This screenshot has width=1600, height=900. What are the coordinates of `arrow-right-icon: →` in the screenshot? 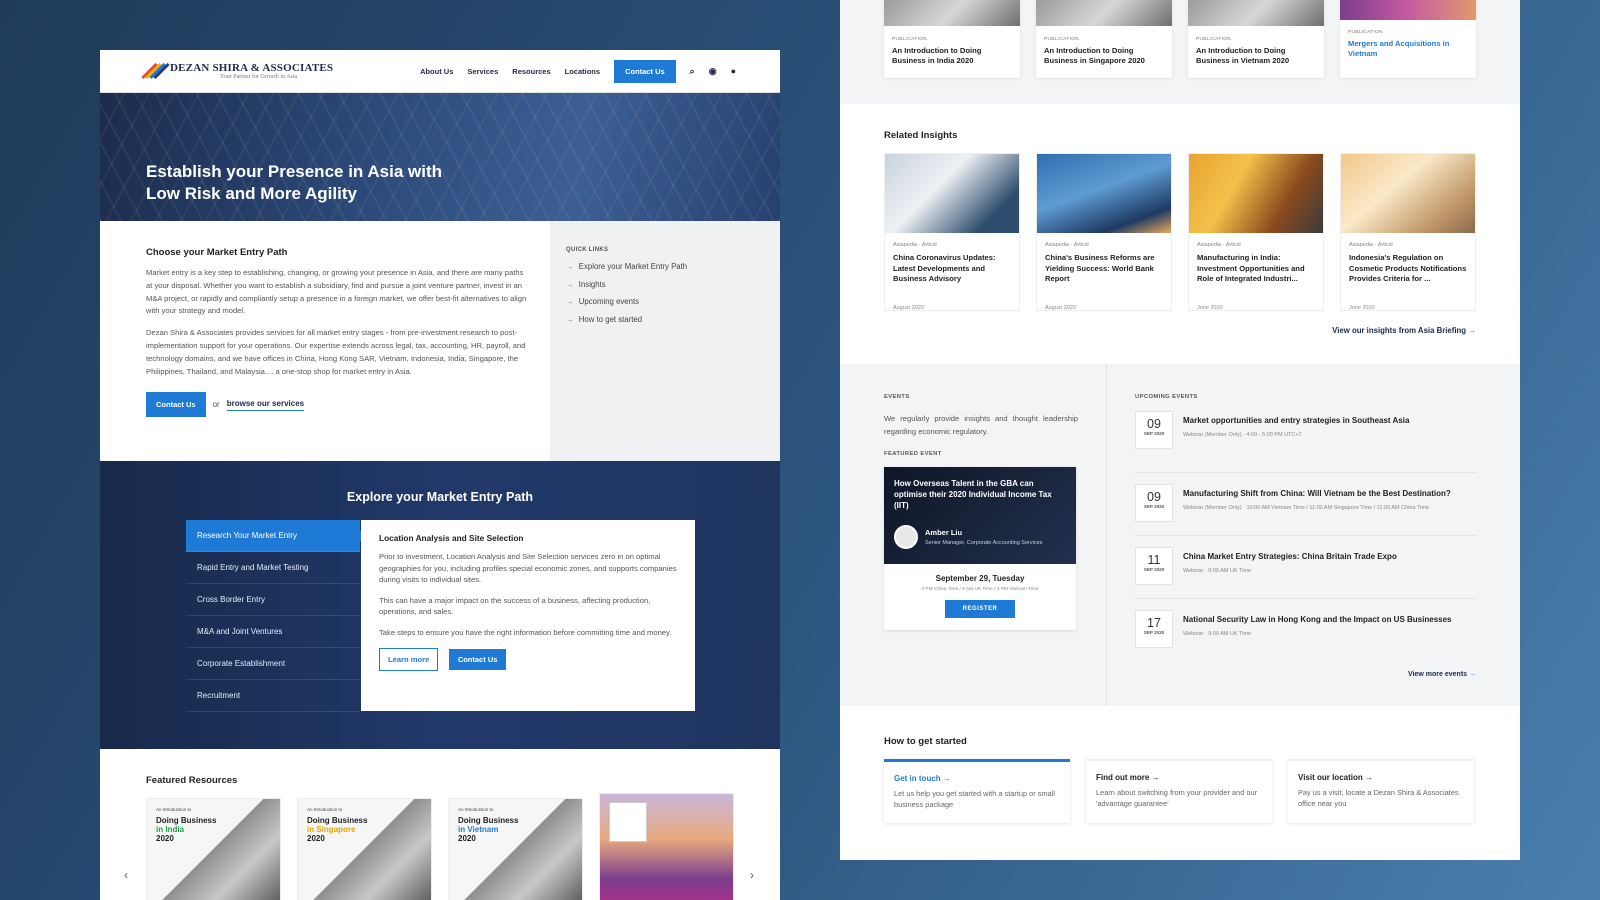 It's located at (570, 301).